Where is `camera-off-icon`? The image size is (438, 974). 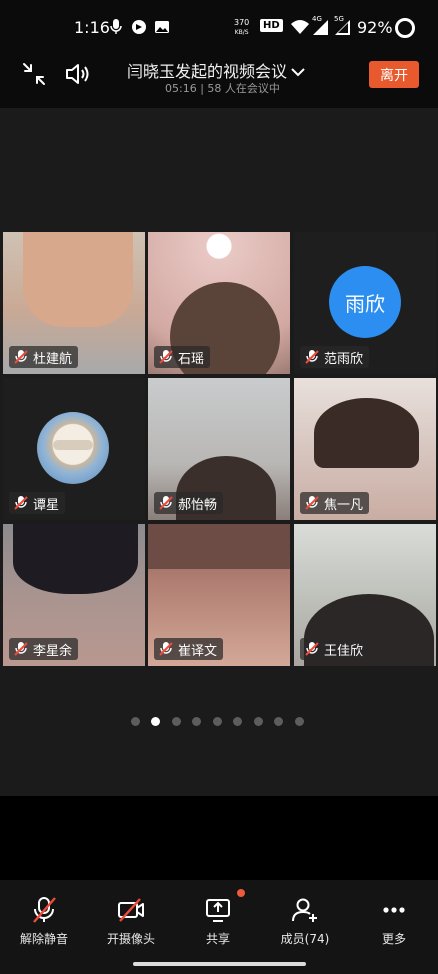
camera-off-icon is located at coordinates (131, 910).